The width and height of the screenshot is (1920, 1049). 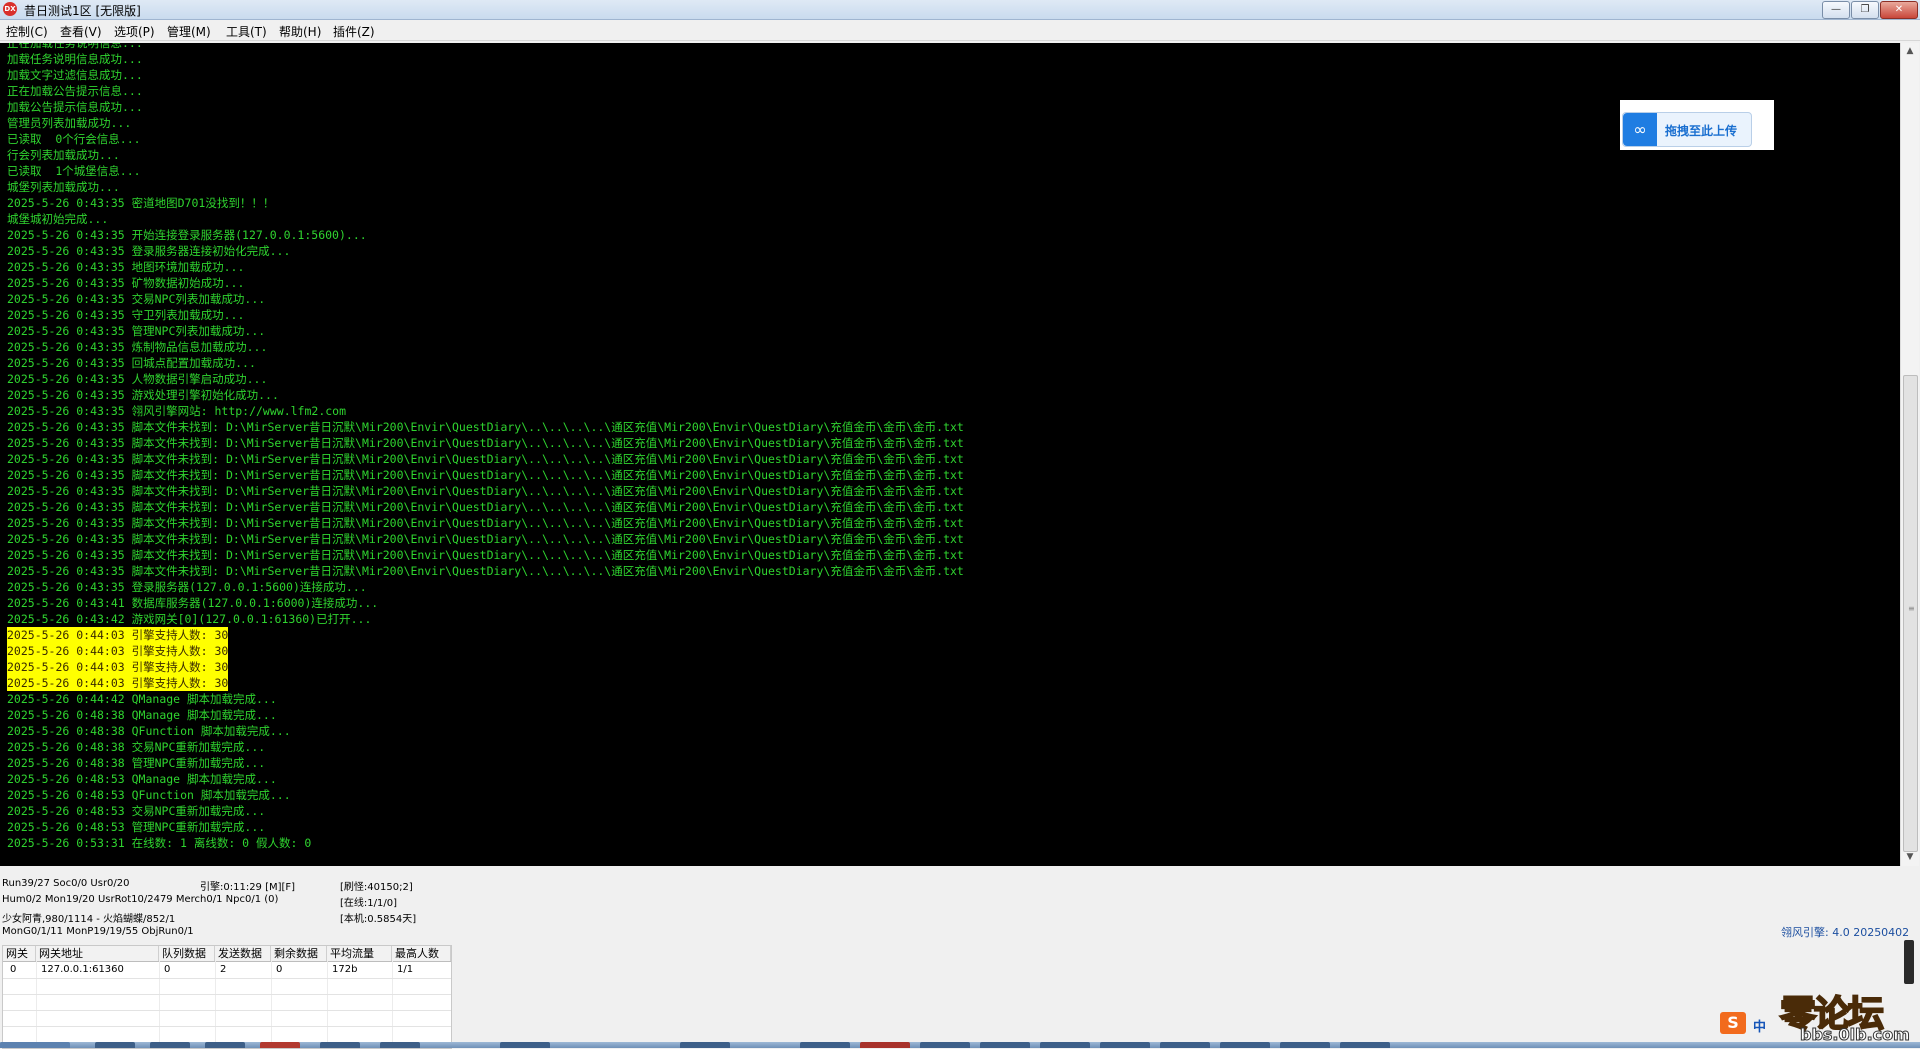 I want to click on menu-manage: 管理(M), so click(x=189, y=31).